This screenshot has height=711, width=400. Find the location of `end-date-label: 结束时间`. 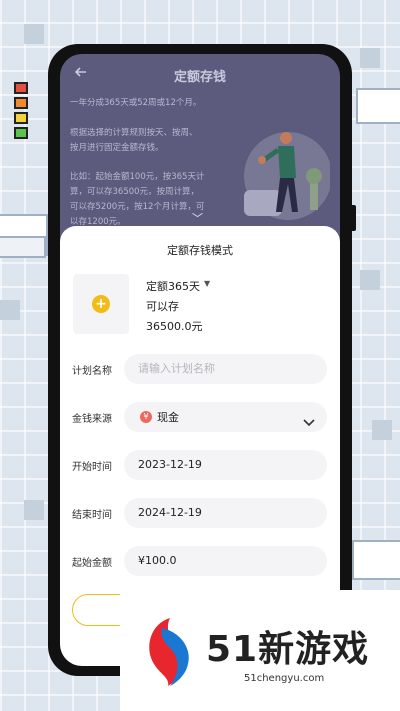

end-date-label: 结束时间 is located at coordinates (92, 515).